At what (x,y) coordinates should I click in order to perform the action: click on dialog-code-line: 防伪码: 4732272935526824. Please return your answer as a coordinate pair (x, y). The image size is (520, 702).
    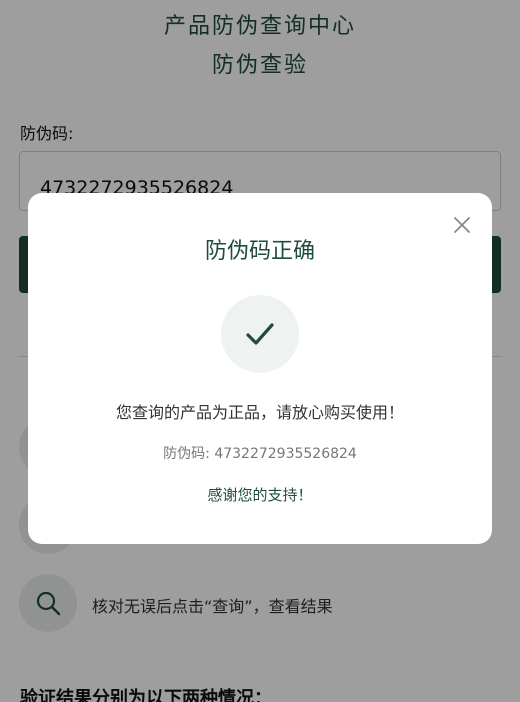
    Looking at the image, I should click on (260, 454).